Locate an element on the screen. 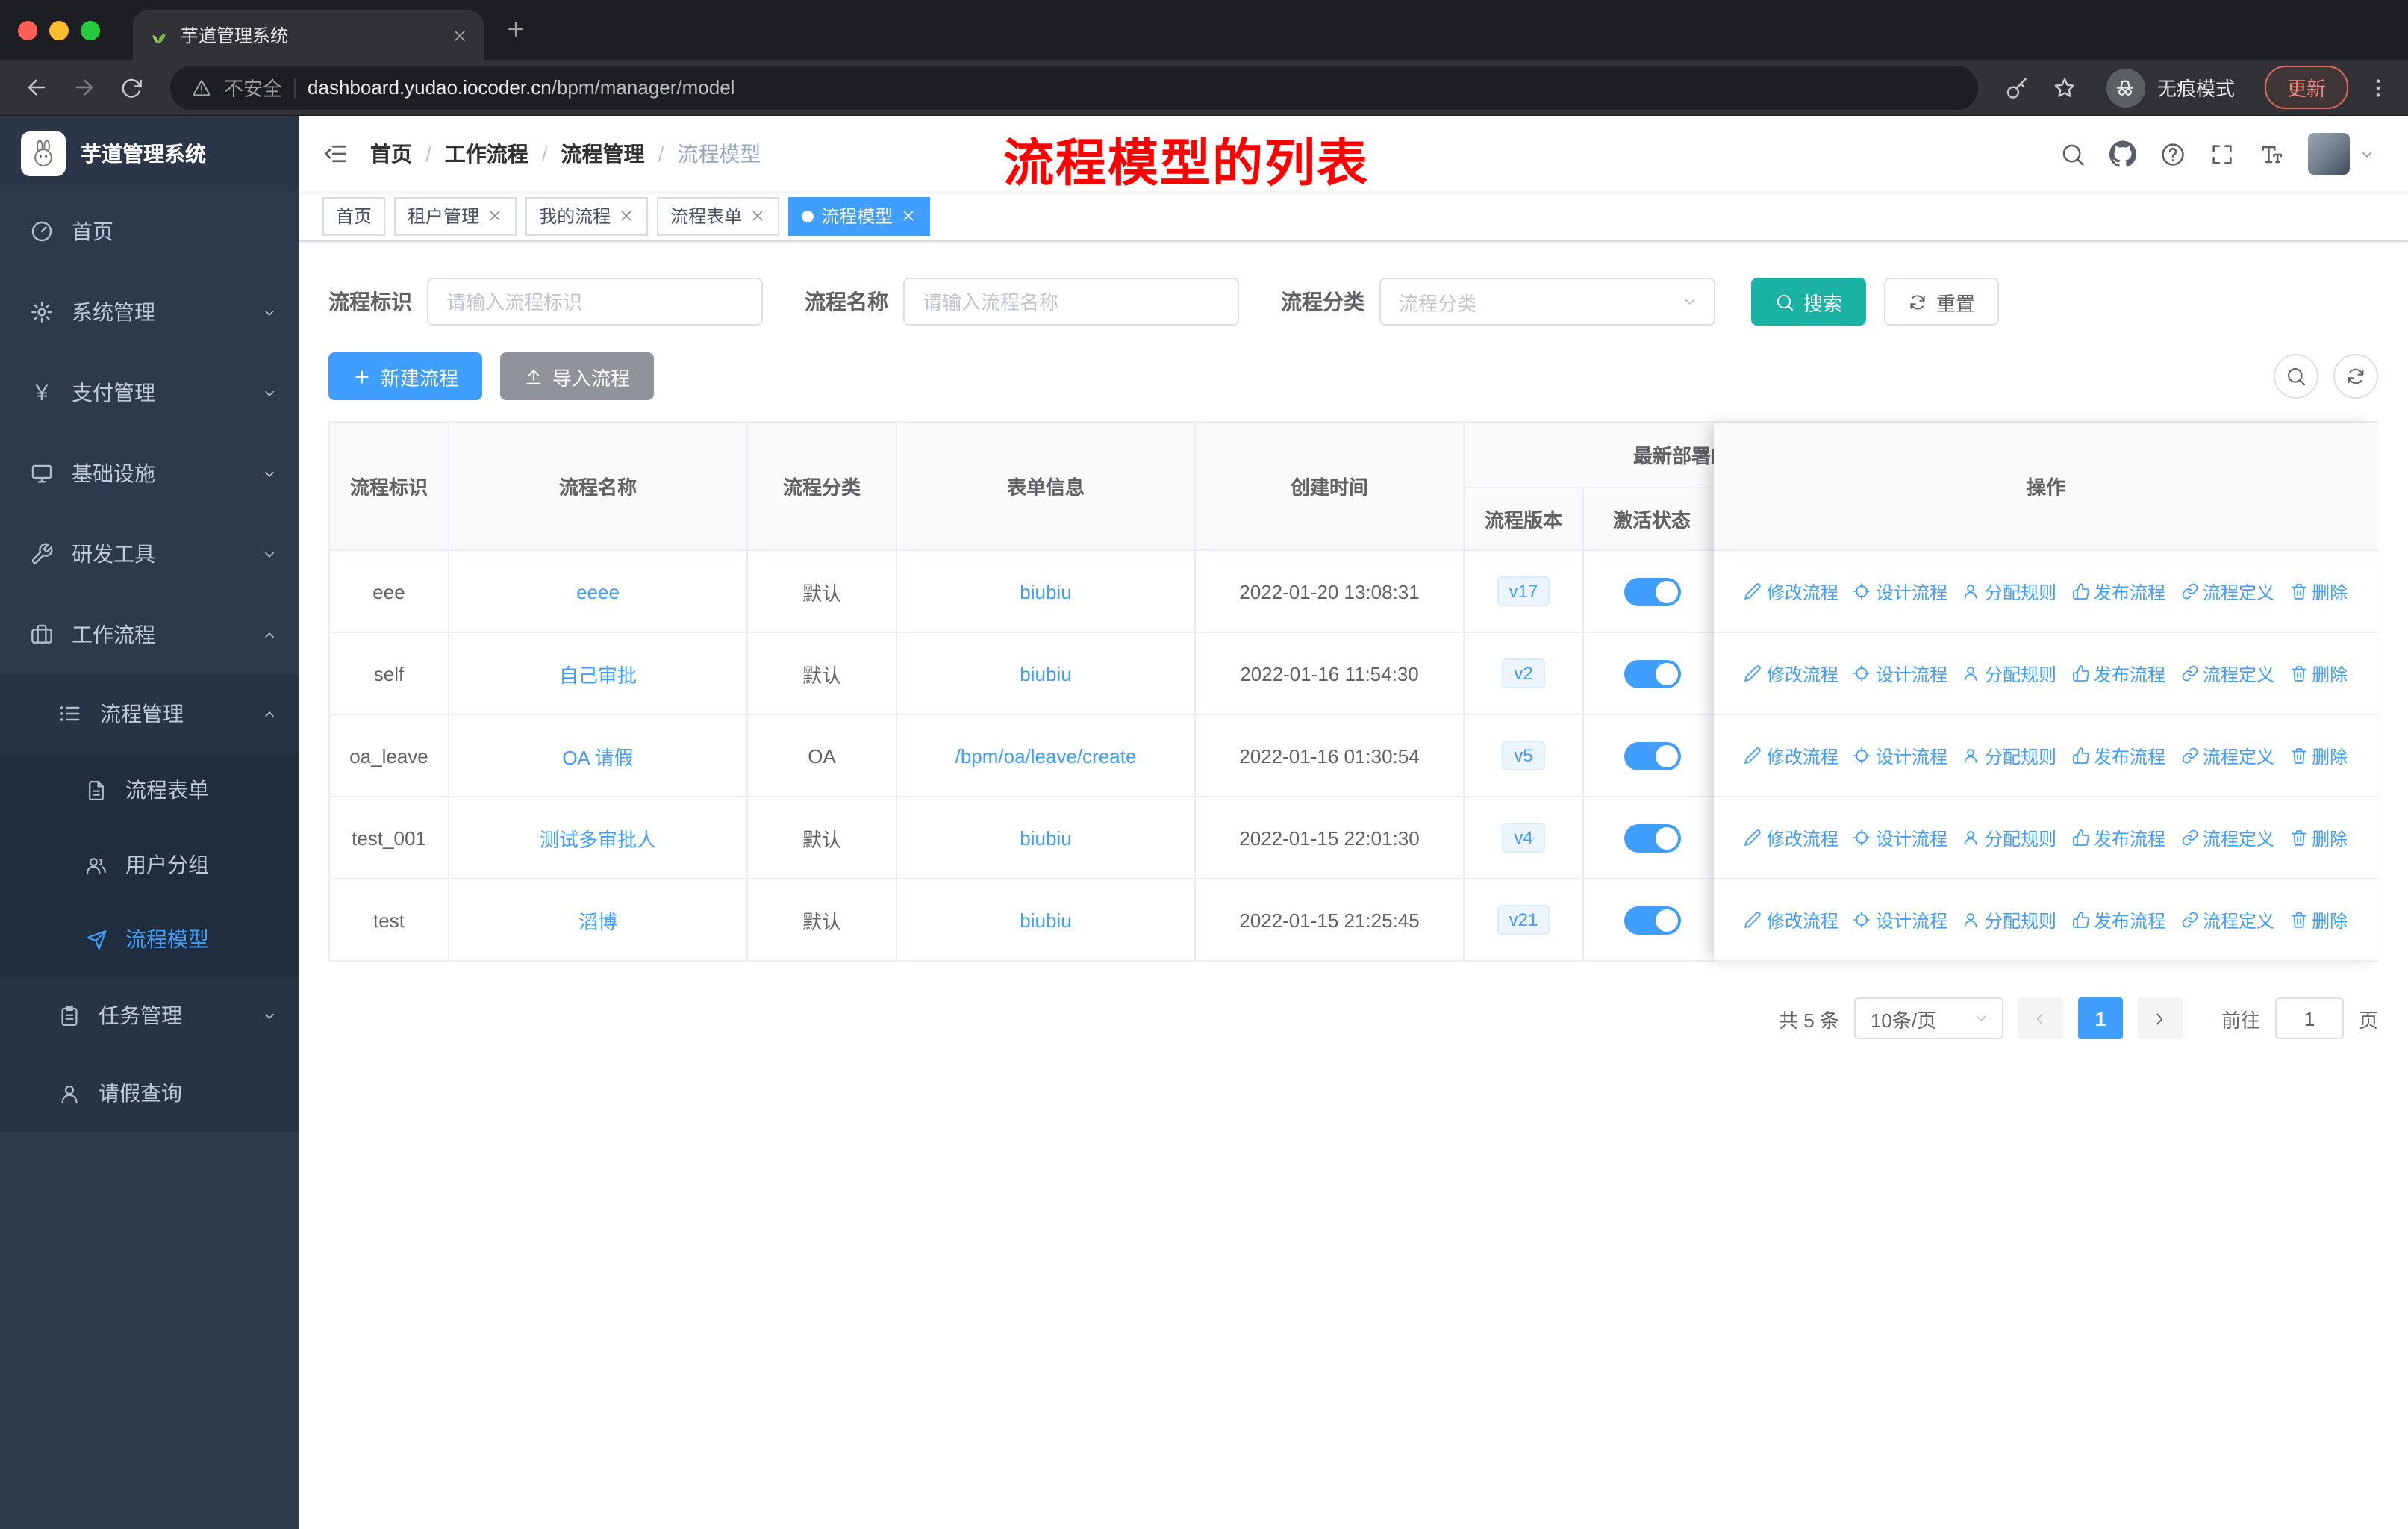  refresh-table-button is located at coordinates (2355, 377).